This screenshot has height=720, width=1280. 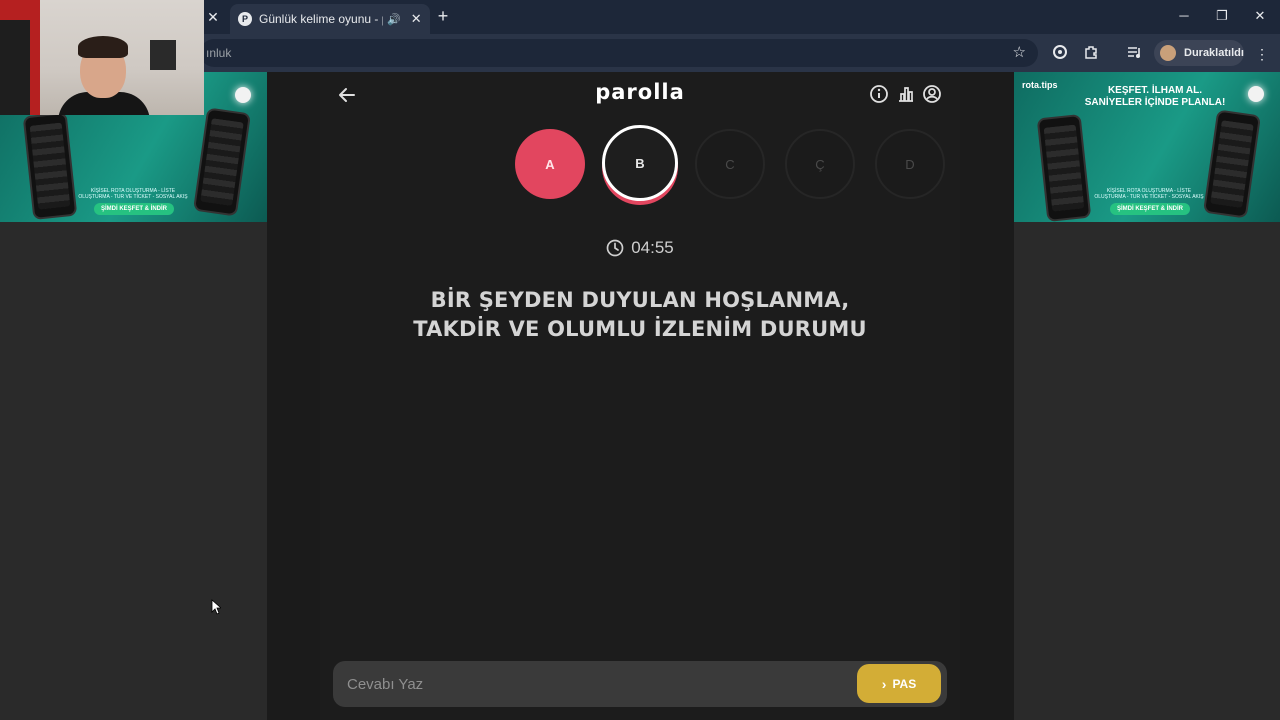 What do you see at coordinates (1040, 85) in the screenshot?
I see `ad-brand: rota.tips` at bounding box center [1040, 85].